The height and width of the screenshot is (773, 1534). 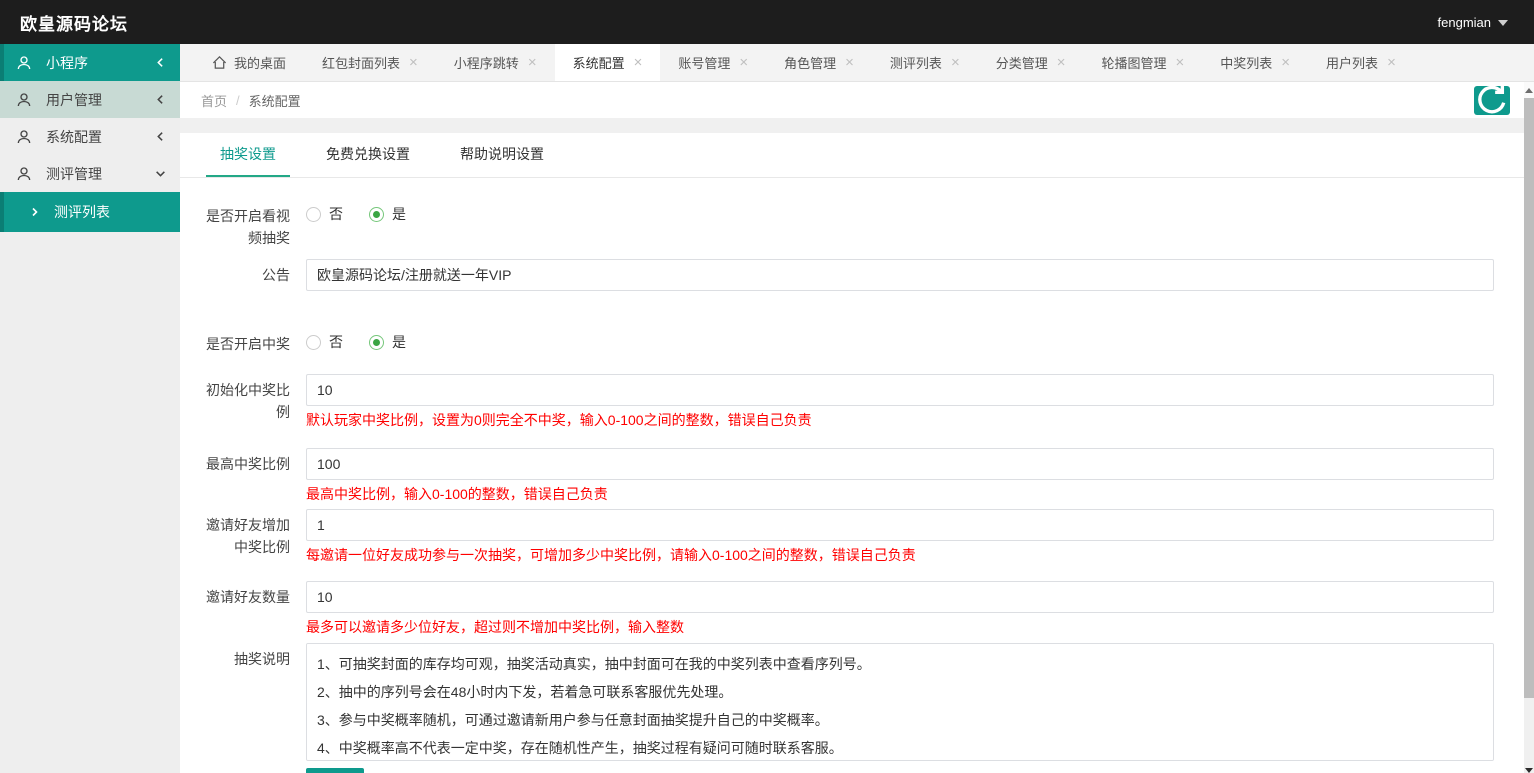 I want to click on tab-label: 分类管理, so click(x=1021, y=63).